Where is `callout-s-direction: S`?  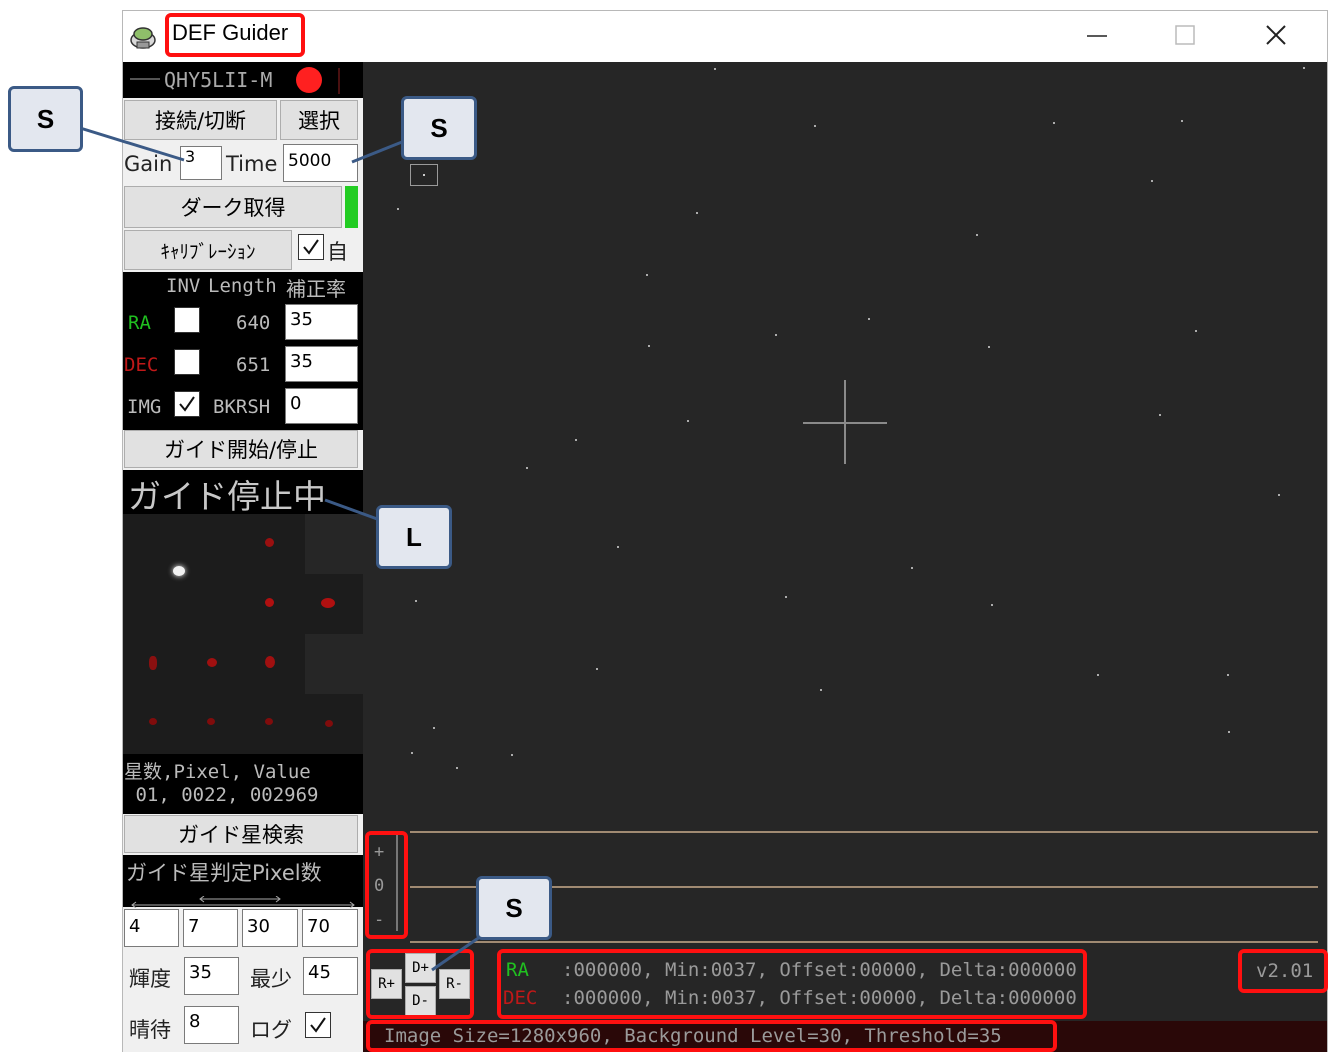 callout-s-direction: S is located at coordinates (514, 908).